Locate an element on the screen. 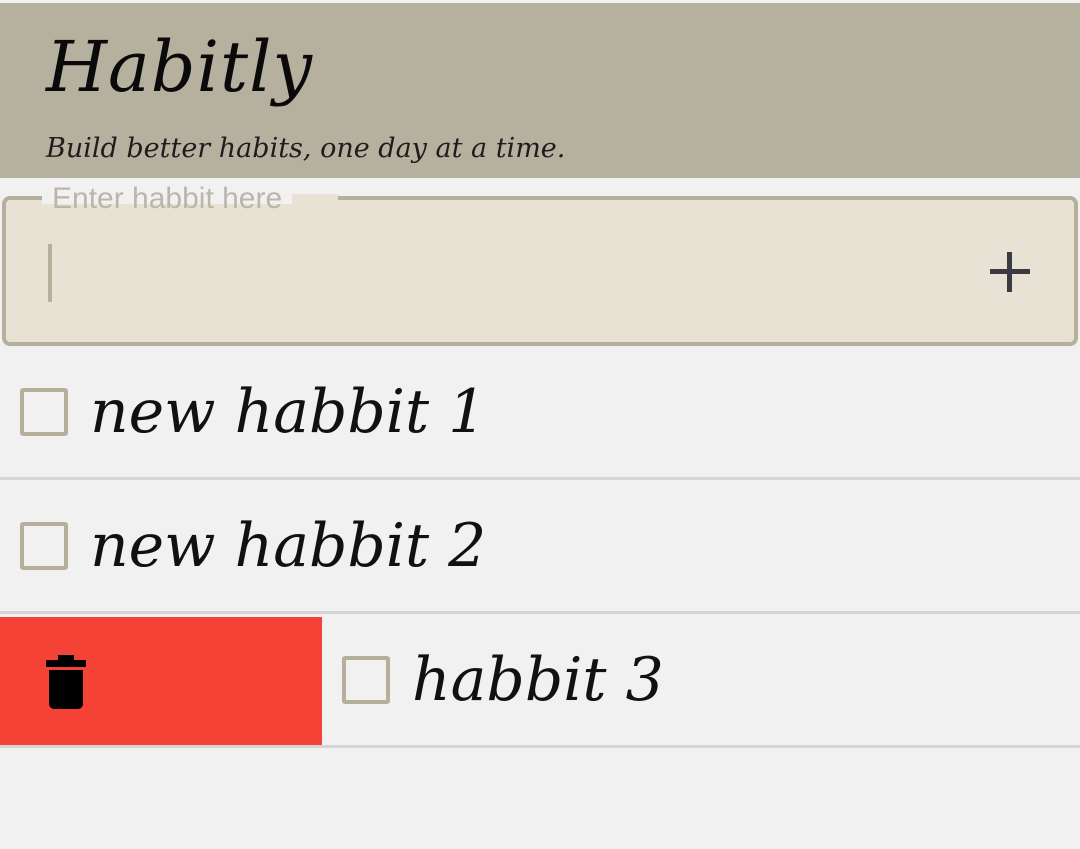 The width and height of the screenshot is (1080, 849). habit-input is located at coordinates (498, 272).